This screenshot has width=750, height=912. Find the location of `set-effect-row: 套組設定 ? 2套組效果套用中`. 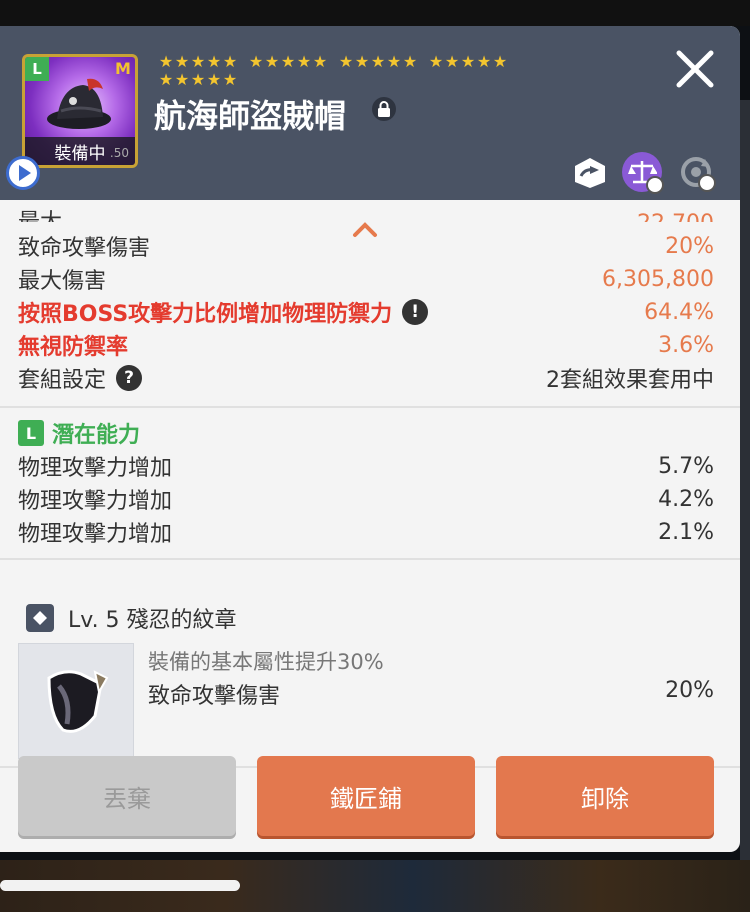

set-effect-row: 套組設定 ? 2套組效果套用中 is located at coordinates (366, 378).